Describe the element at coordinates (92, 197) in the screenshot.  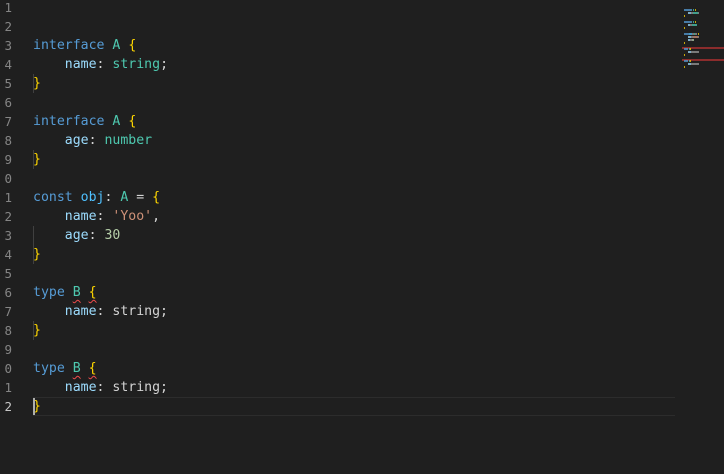
I see `code-token: obj` at that location.